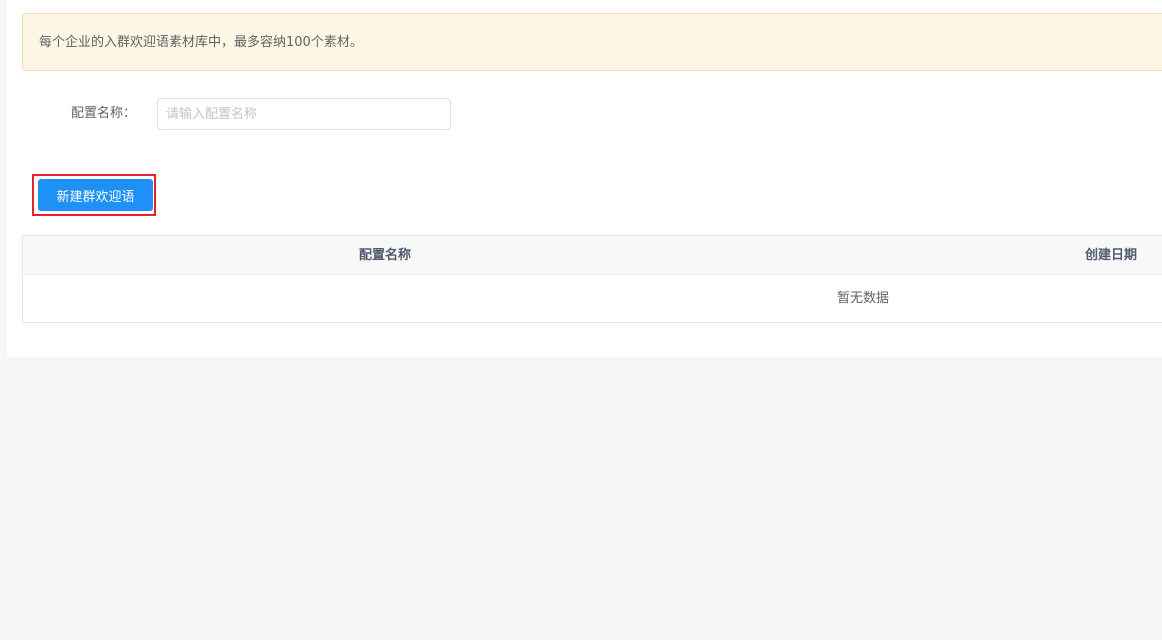 This screenshot has height=640, width=1162. Describe the element at coordinates (201, 42) in the screenshot. I see `info-alert-text: 每个企业的入群欢迎语素材库中，最多容纳100个素材。` at that location.